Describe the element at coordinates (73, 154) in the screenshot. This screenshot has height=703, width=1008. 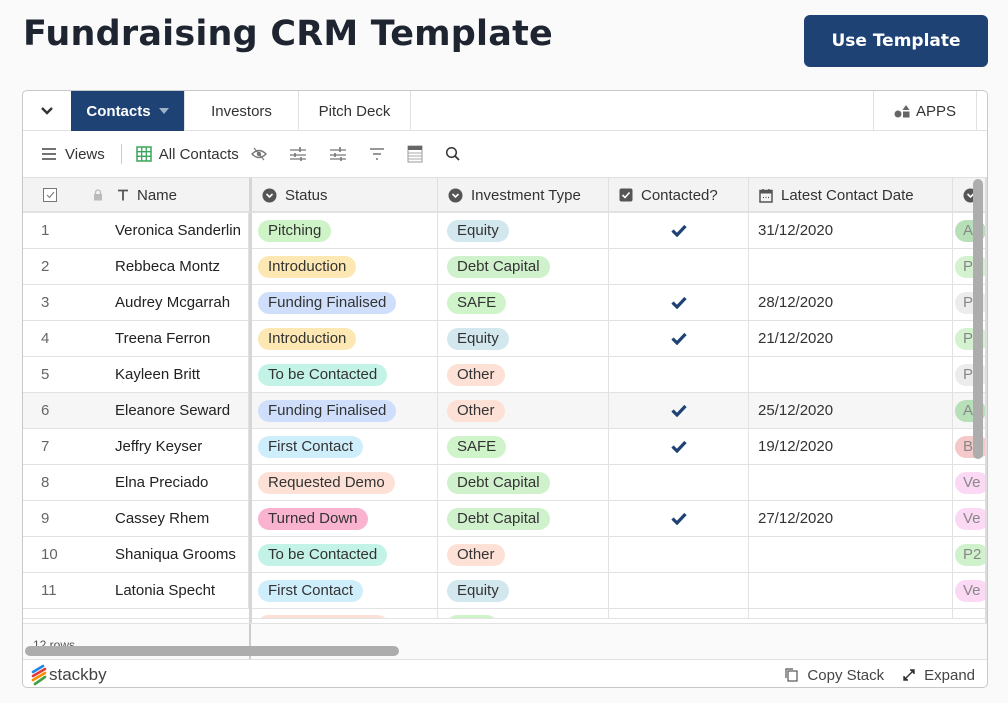
I see `views-button: Views` at that location.